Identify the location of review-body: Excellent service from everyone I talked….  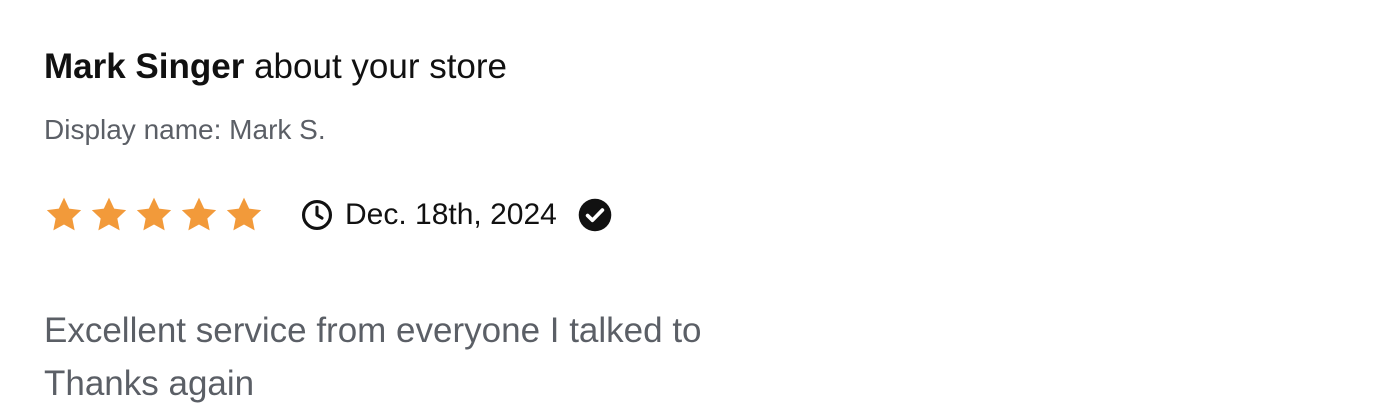
(373, 356).